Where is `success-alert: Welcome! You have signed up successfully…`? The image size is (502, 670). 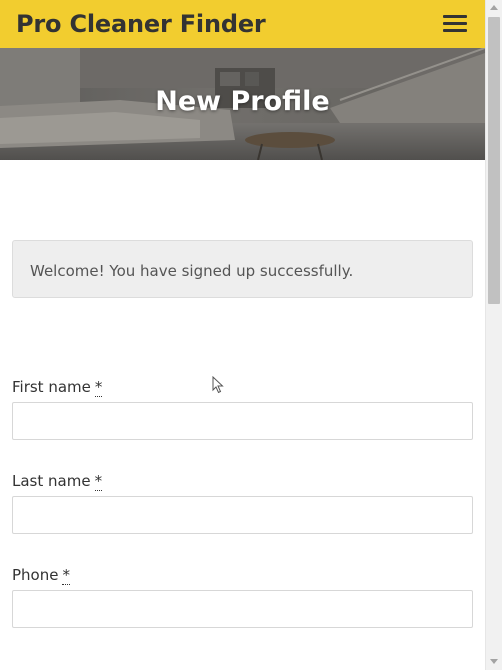
success-alert: Welcome! You have signed up successfully… is located at coordinates (242, 269).